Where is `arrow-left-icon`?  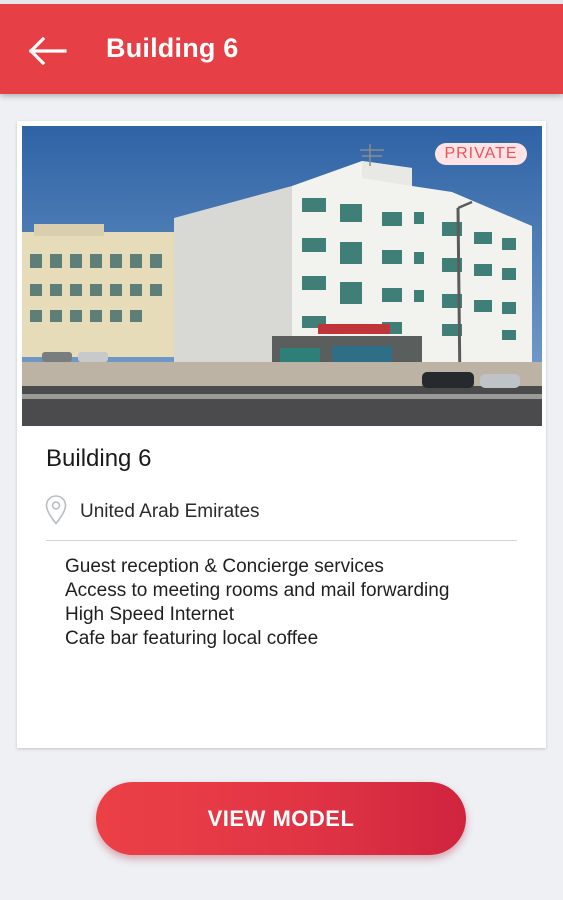 arrow-left-icon is located at coordinates (47, 53).